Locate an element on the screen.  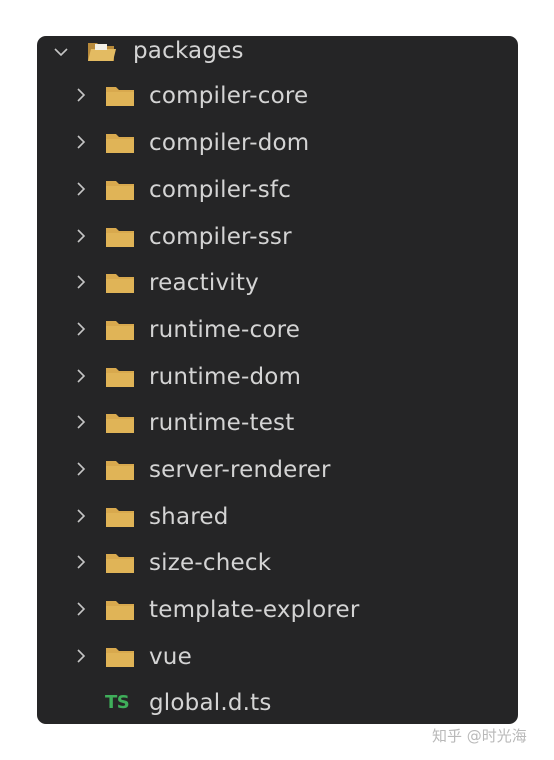
watermark: 知乎 @时光海 is located at coordinates (479, 736).